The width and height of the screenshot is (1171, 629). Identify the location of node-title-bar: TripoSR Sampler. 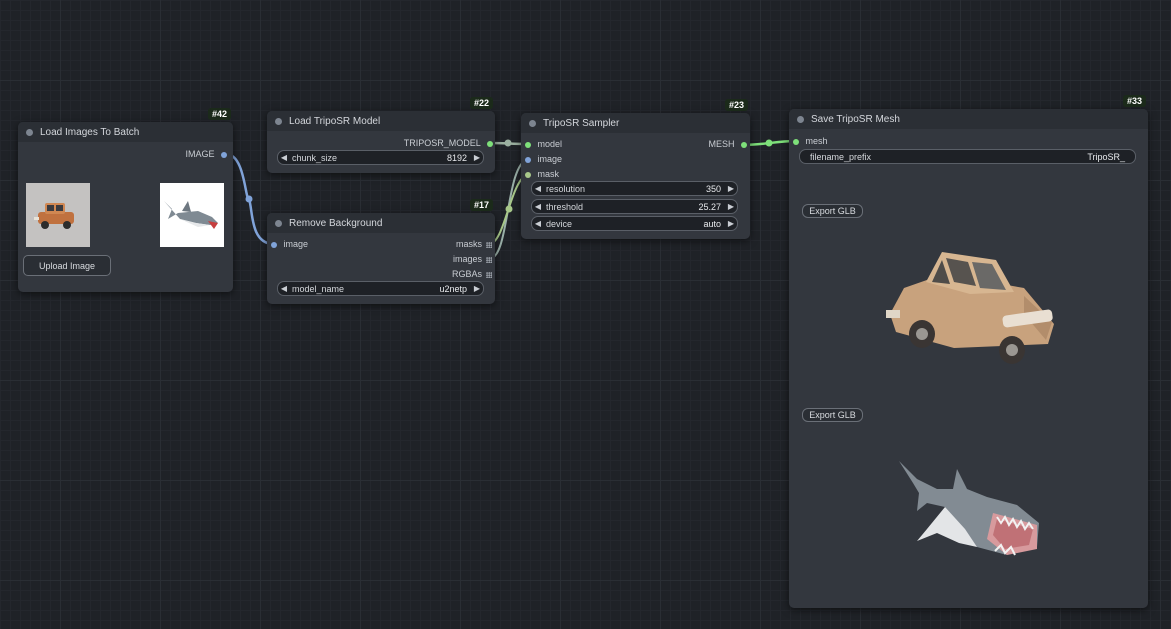
(635, 123).